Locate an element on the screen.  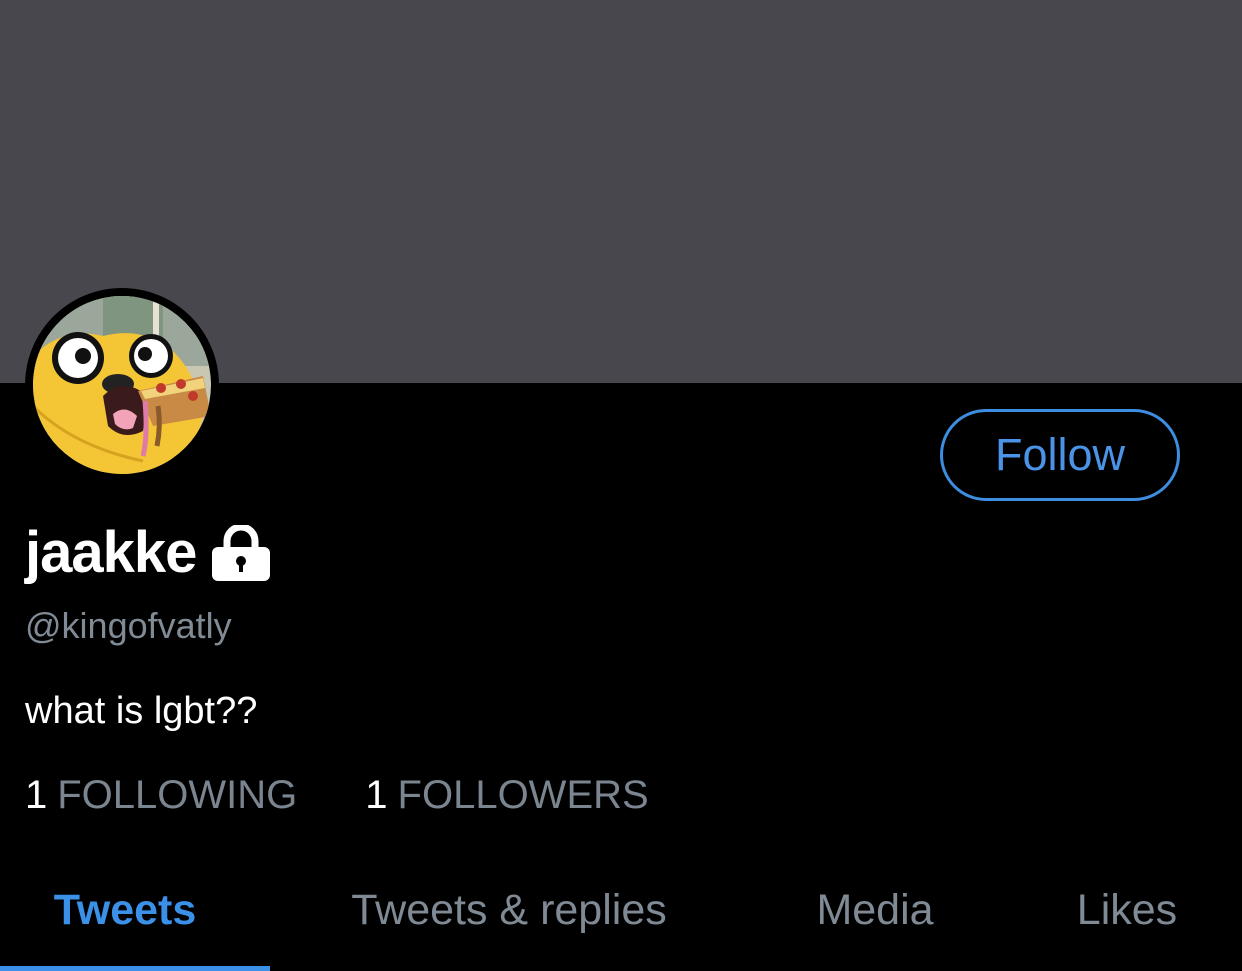
tab-tweets: Tweets is located at coordinates (125, 910).